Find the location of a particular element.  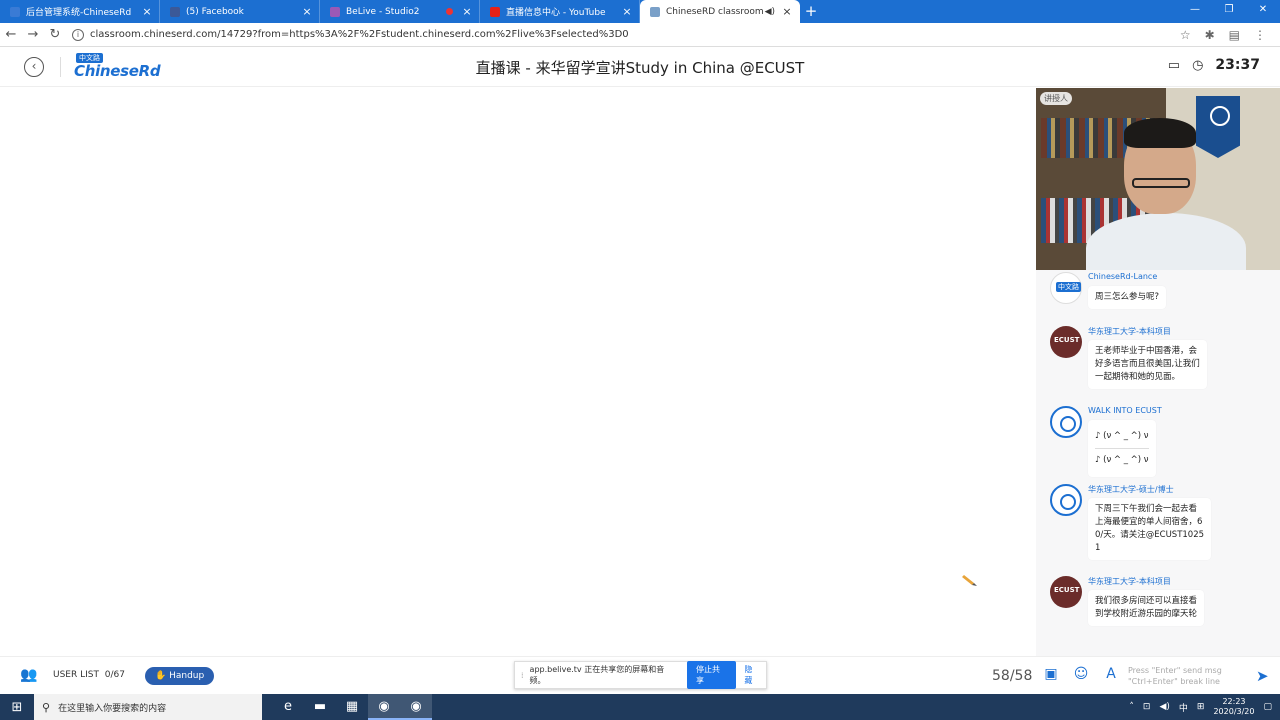

star-icon: ☆ is located at coordinates (1185, 35).